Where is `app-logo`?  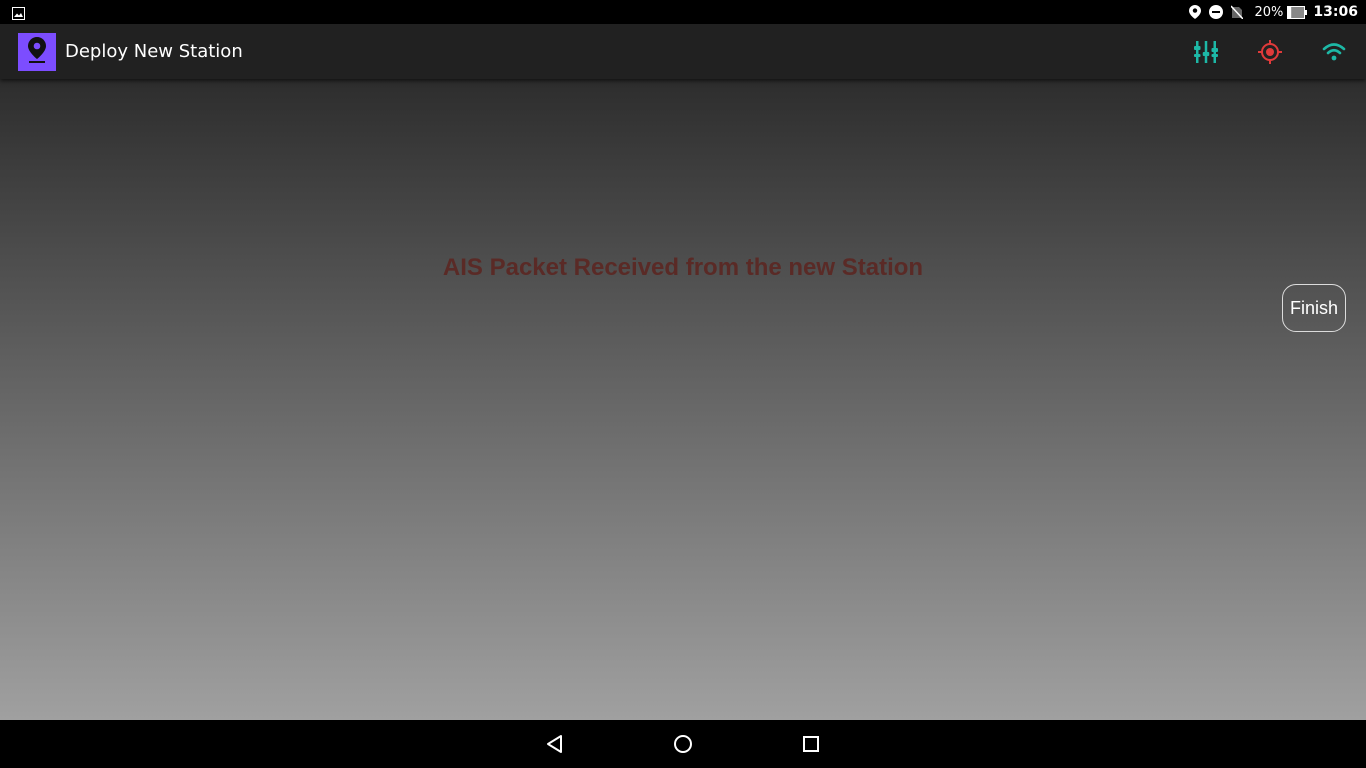
app-logo is located at coordinates (37, 52).